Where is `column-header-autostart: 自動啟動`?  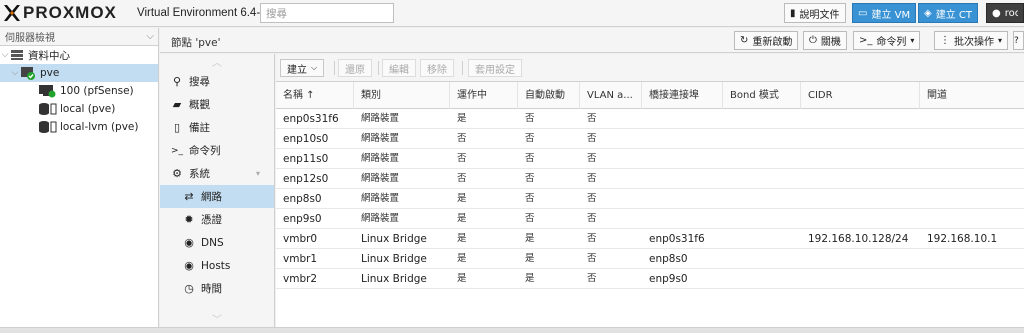 column-header-autostart: 自動啟動 is located at coordinates (549, 95).